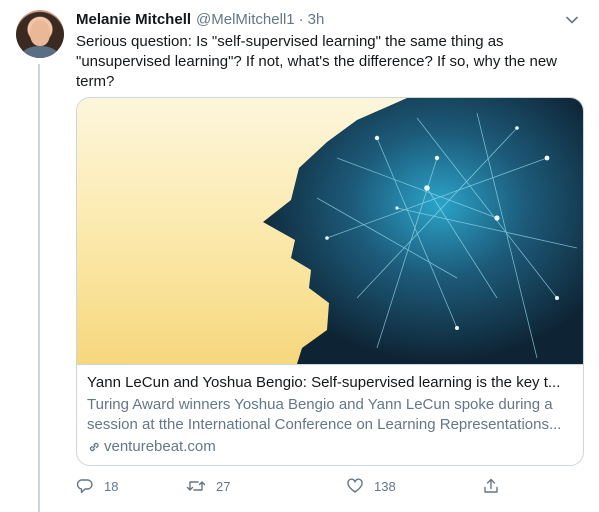 Image resolution: width=599 pixels, height=512 pixels. Describe the element at coordinates (385, 486) in the screenshot. I see `like-count: 138` at that location.